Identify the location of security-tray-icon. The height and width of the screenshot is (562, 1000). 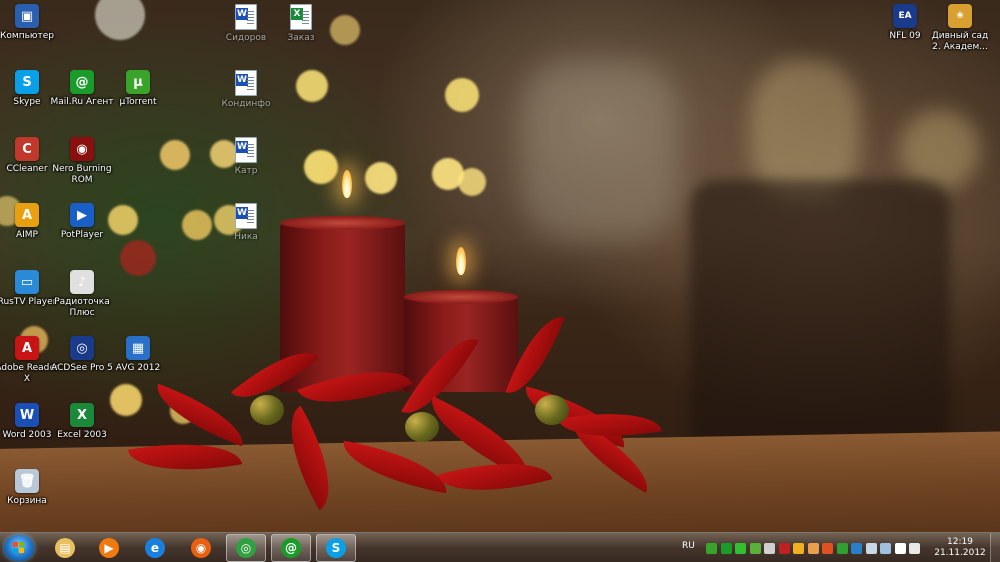
(842, 548).